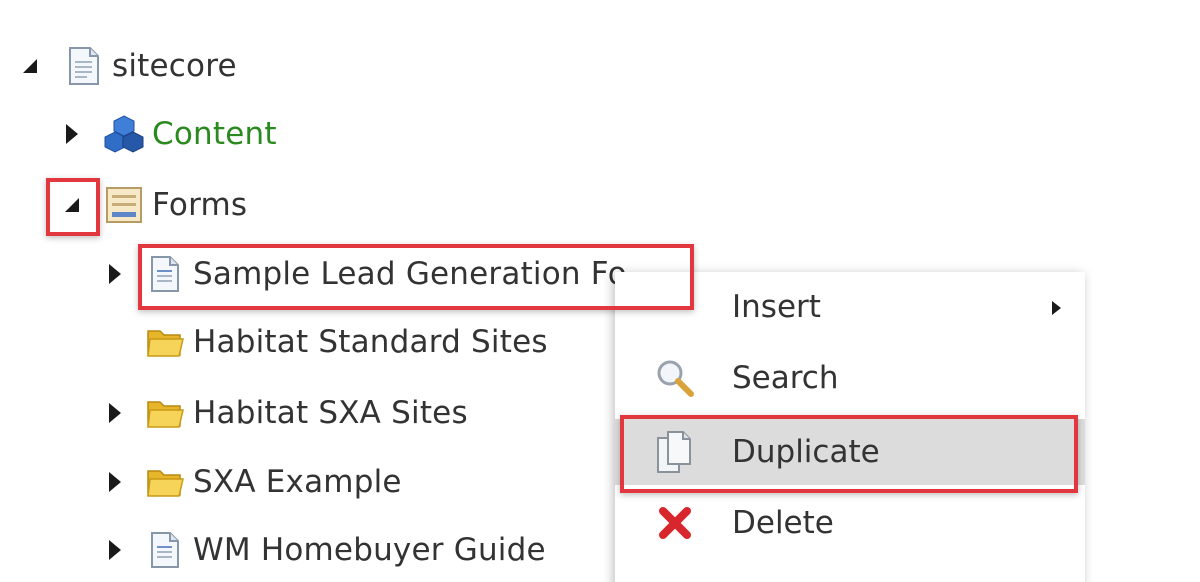 This screenshot has height=582, width=1200. What do you see at coordinates (84, 66) in the screenshot?
I see `page-icon` at bounding box center [84, 66].